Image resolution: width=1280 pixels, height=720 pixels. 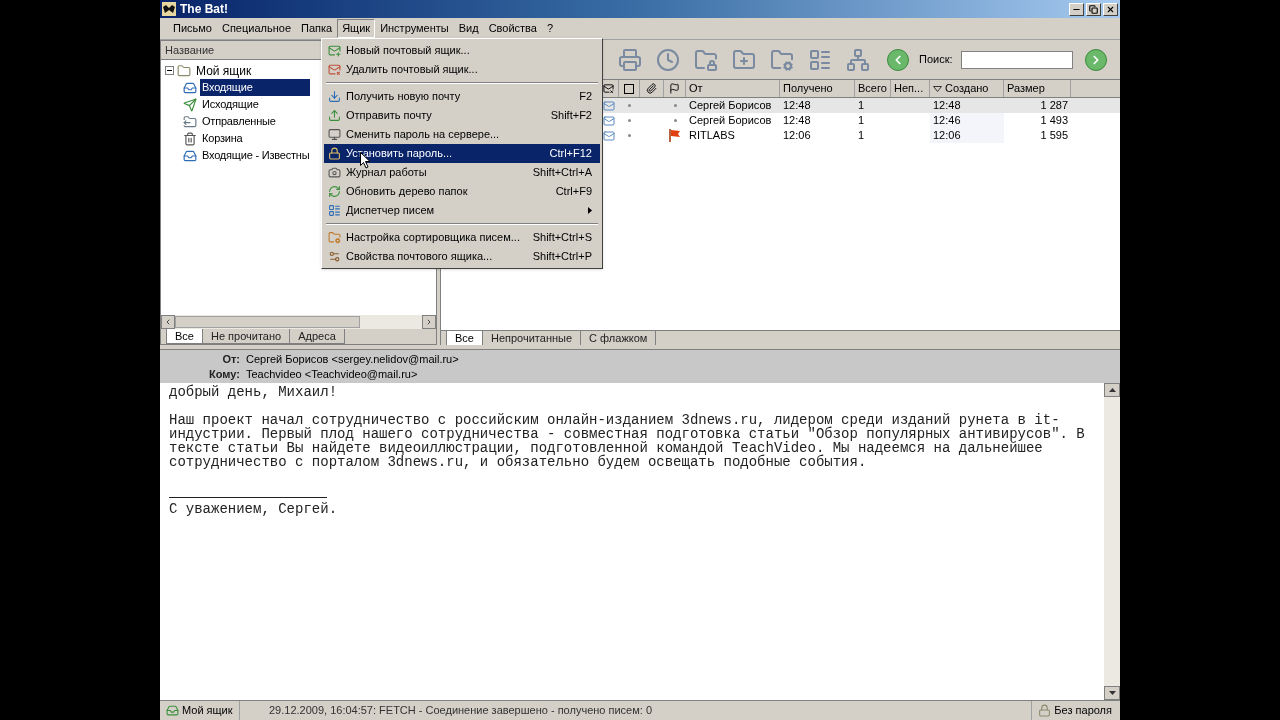 I want to click on table-cell-text: 12:46, so click(x=947, y=121).